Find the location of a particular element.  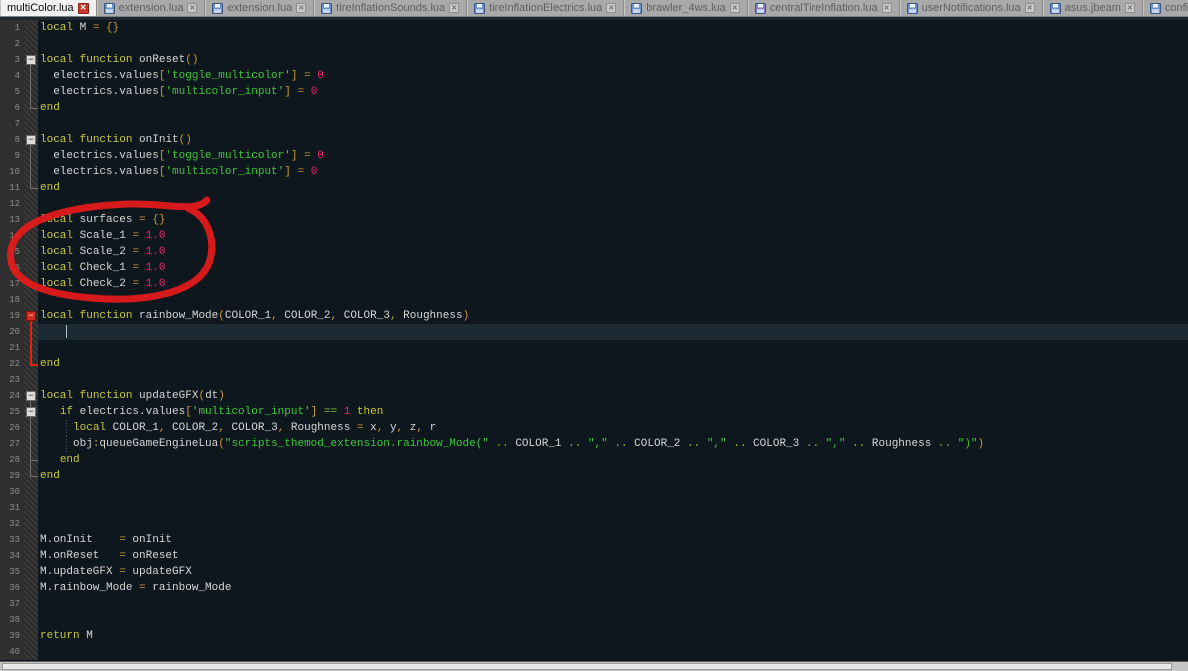

code-line-16: local Check_1 = 1.0 is located at coordinates (613, 268).